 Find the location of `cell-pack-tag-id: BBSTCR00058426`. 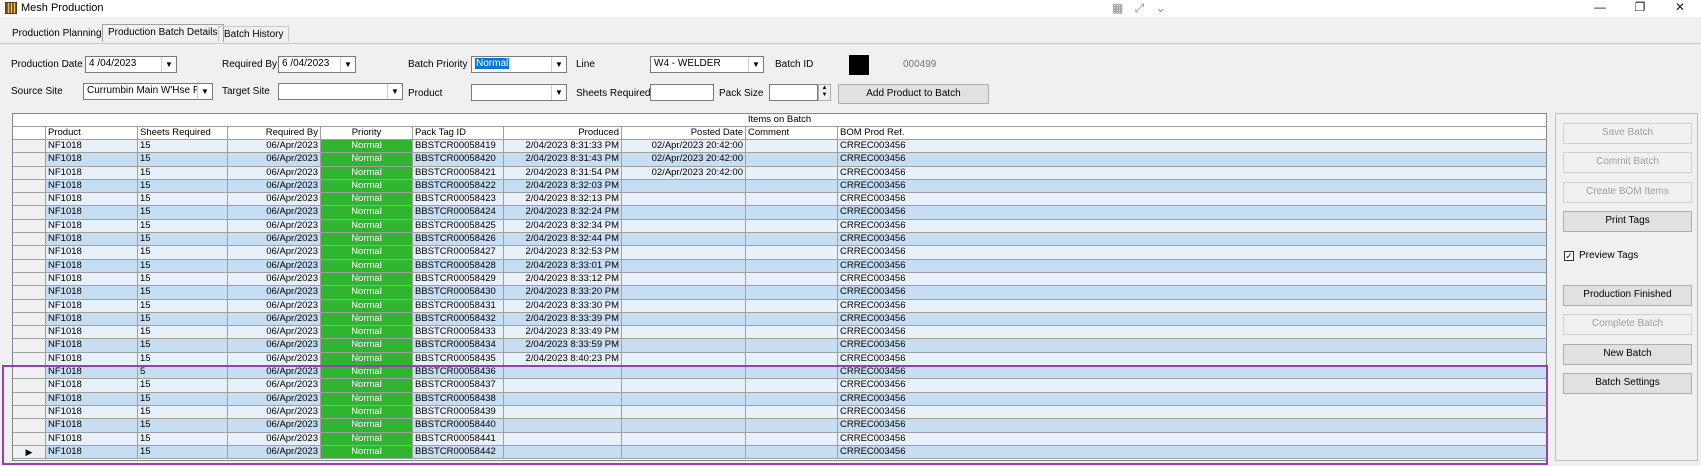

cell-pack-tag-id: BBSTCR00058426 is located at coordinates (458, 240).